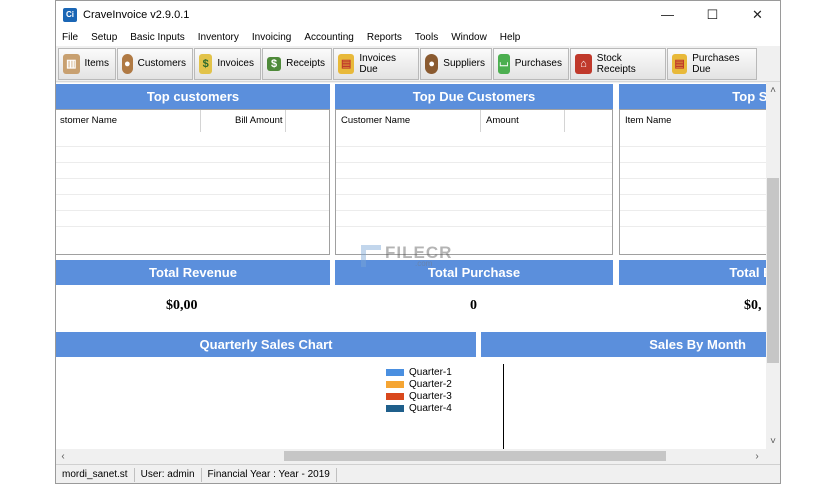  What do you see at coordinates (266, 344) in the screenshot?
I see `quarterly-sales-chart-header: Quarterly Sales Chart` at bounding box center [266, 344].